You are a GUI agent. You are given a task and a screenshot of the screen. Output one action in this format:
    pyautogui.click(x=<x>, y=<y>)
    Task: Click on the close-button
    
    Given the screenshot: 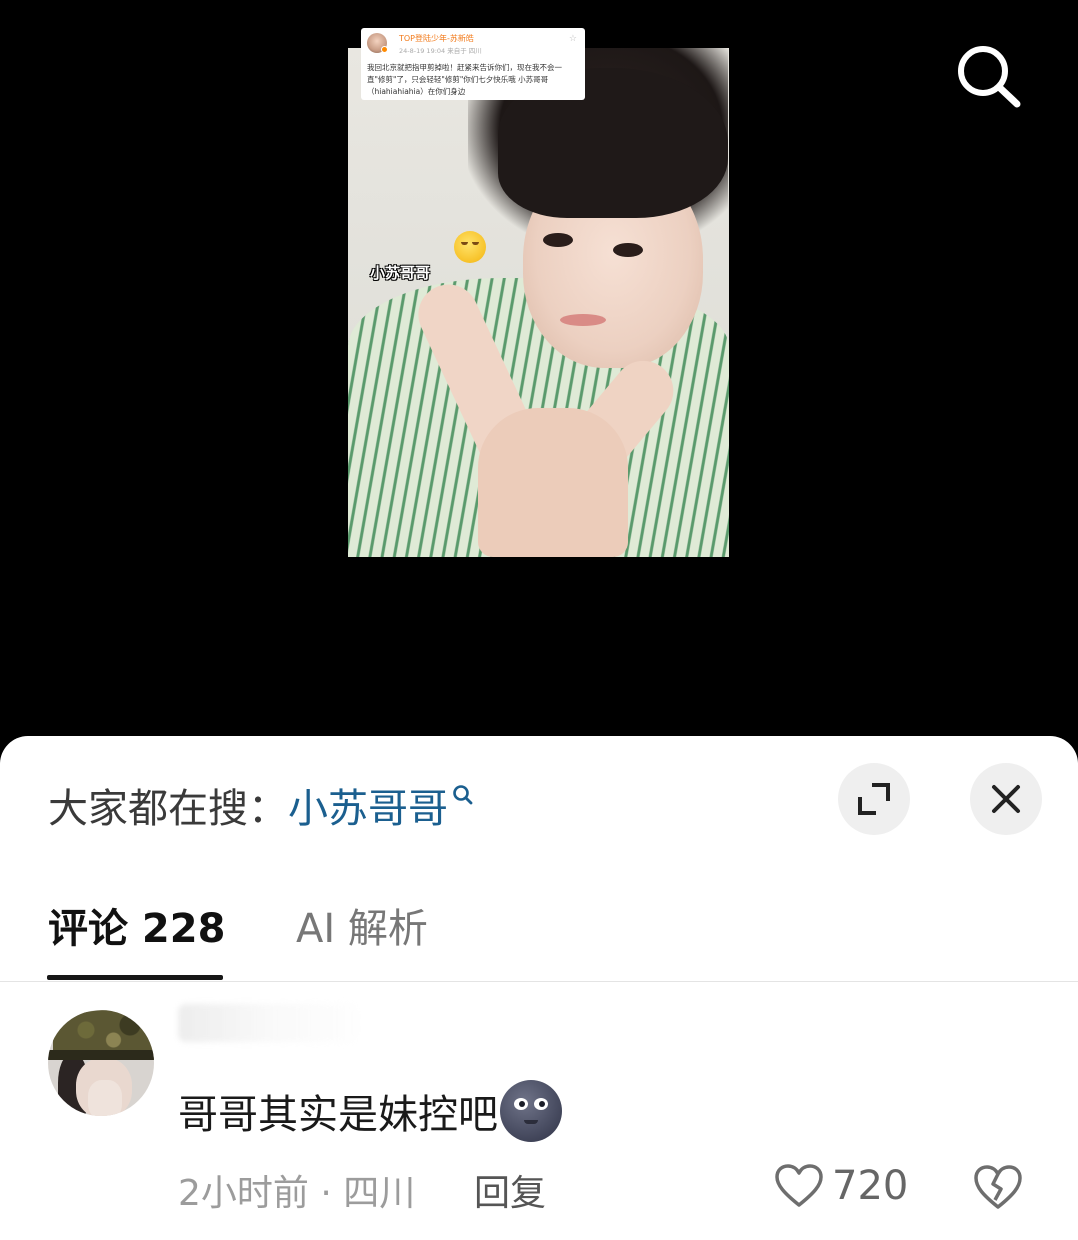 What is the action you would take?
    pyautogui.click(x=1006, y=799)
    